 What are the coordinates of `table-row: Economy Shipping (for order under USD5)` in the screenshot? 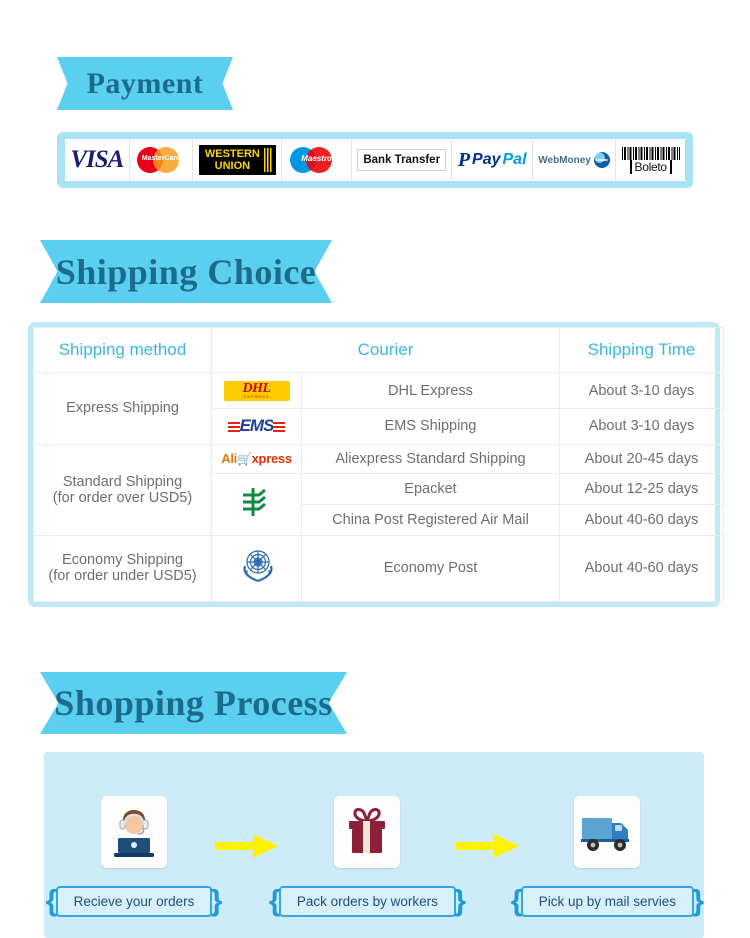 It's located at (378, 568).